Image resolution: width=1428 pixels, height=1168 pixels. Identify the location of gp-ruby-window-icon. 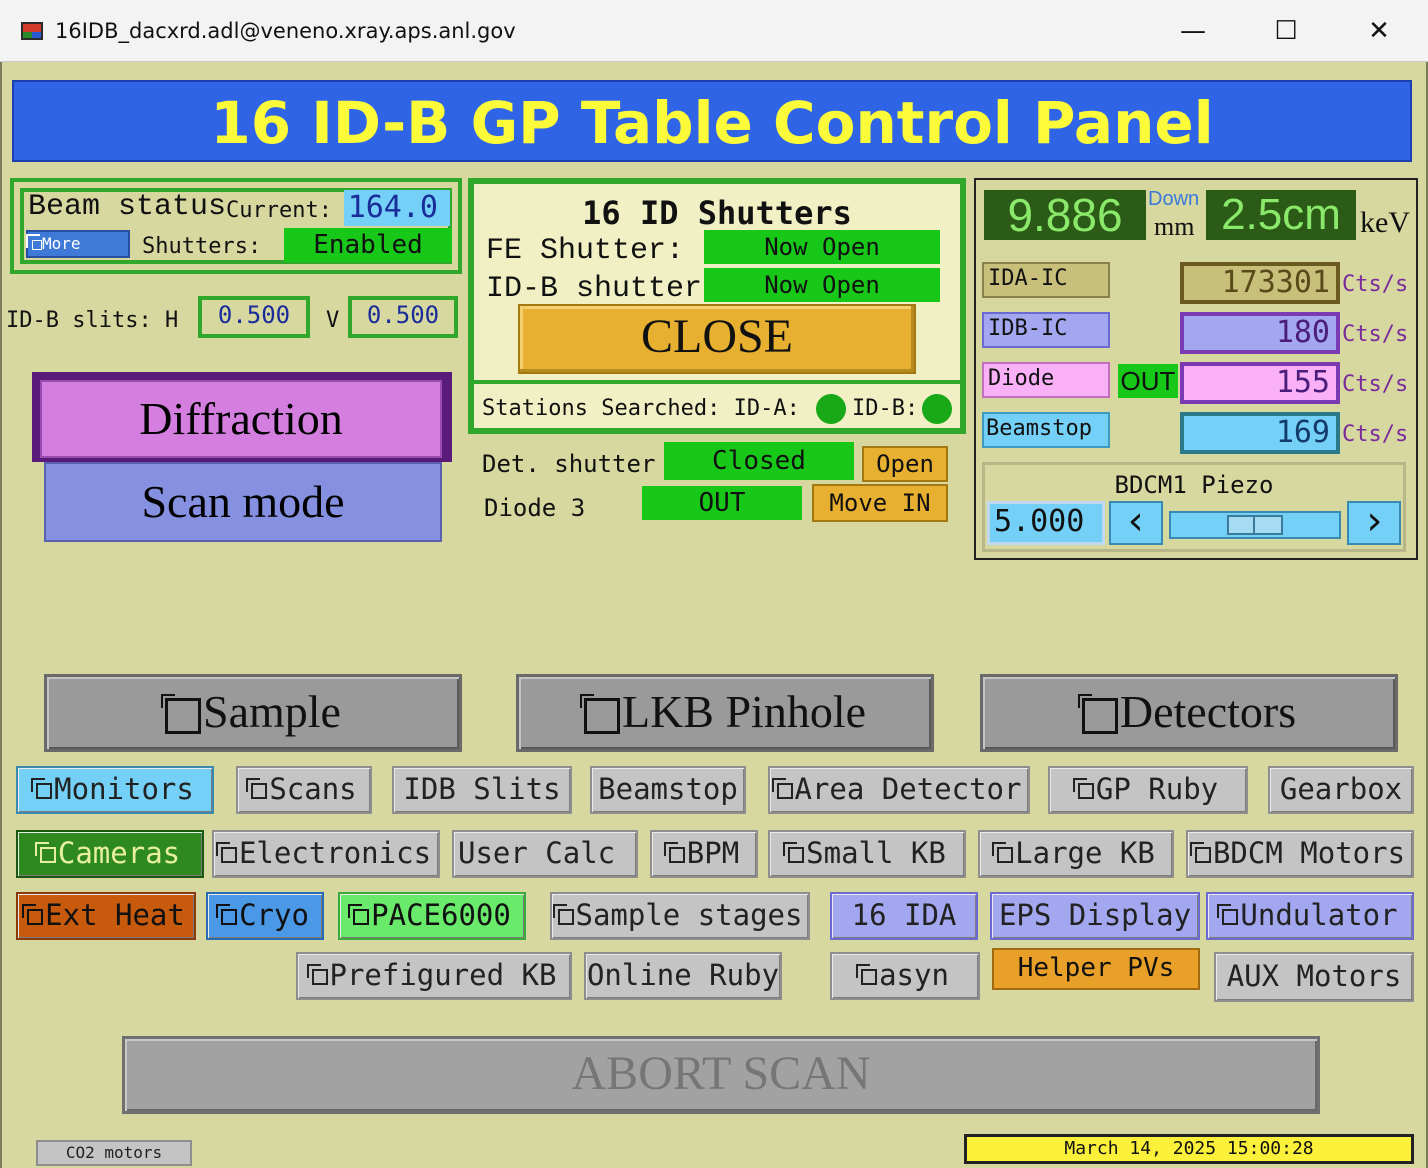
(1083, 788).